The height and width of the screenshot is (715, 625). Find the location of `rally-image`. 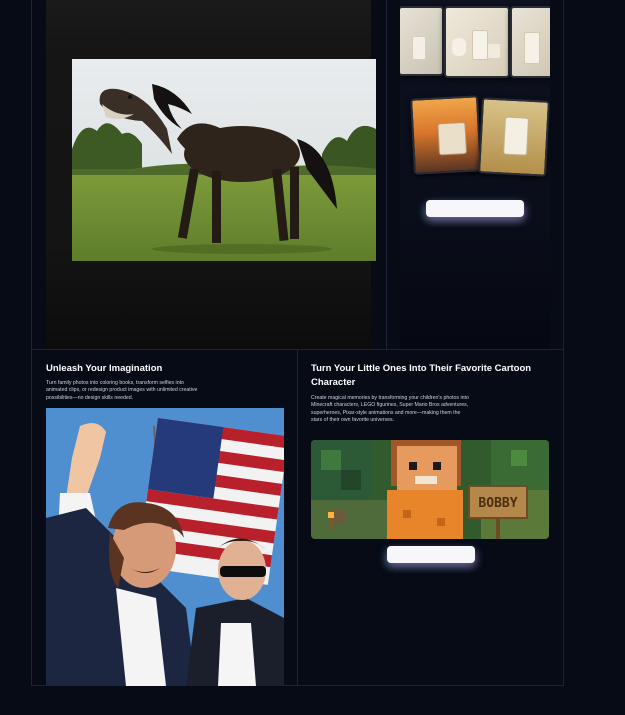

rally-image is located at coordinates (165, 547).